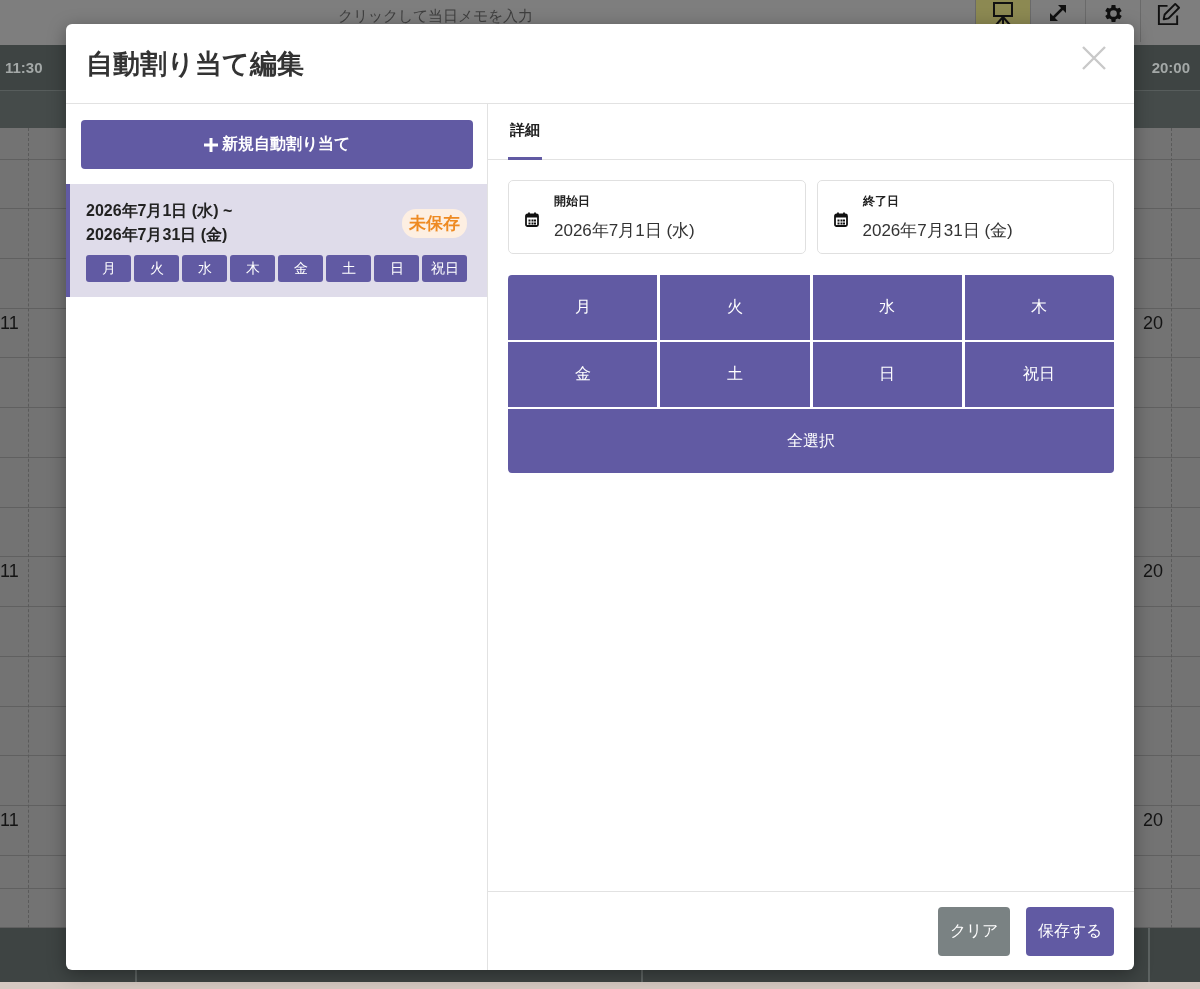 This screenshot has width=1200, height=989. I want to click on select-all-button: 全選択, so click(811, 441).